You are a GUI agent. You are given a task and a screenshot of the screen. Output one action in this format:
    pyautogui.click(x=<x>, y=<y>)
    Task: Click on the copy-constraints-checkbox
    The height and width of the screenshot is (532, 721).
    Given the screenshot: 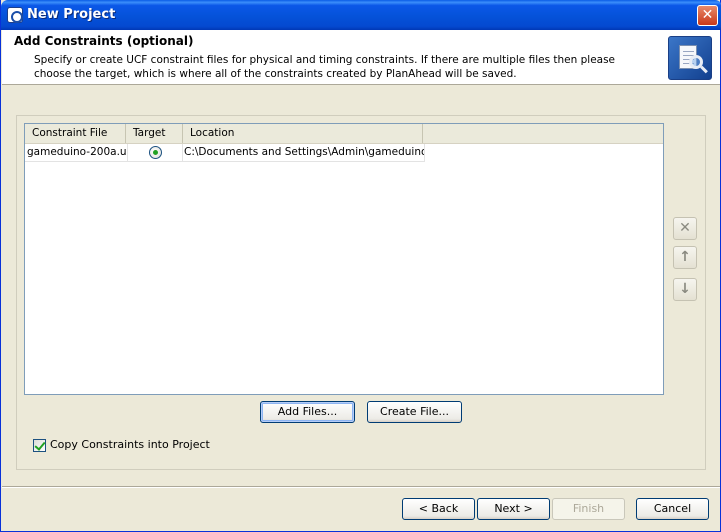 What is the action you would take?
    pyautogui.click(x=39, y=445)
    